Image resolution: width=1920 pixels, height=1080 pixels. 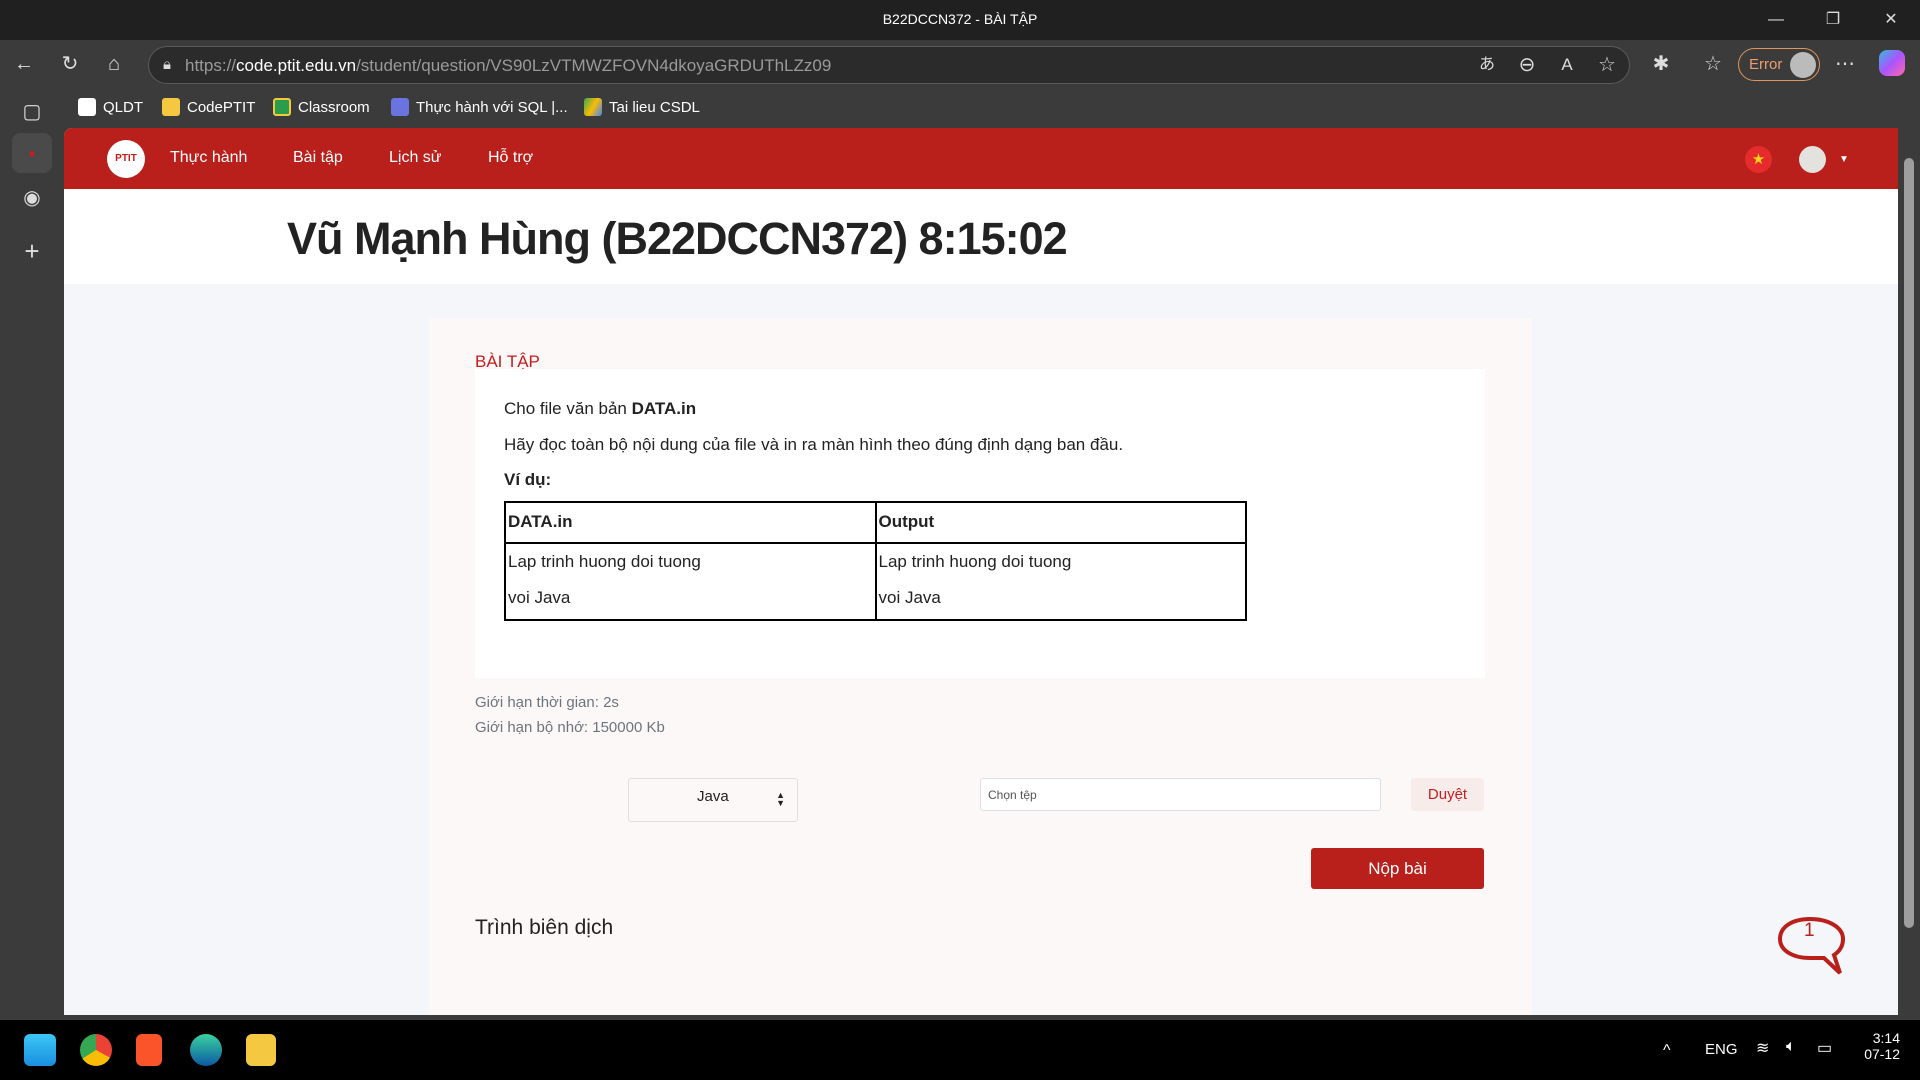 I want to click on browser-sidebar: ▢ ● ◉ +, so click(x=32, y=554).